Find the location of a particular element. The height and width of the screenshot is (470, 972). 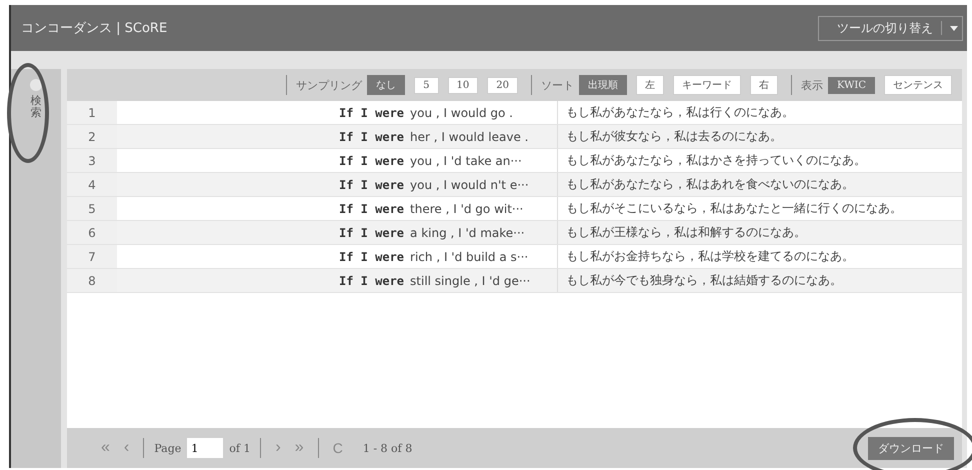

window-title: コンコーダンス | SCoRE is located at coordinates (94, 28).